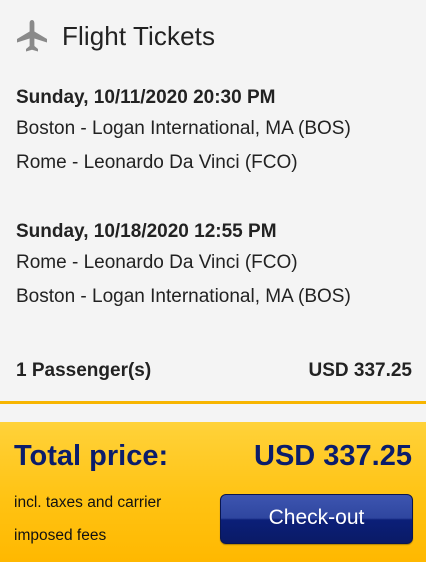 This screenshot has height=562, width=426. Describe the element at coordinates (91, 456) in the screenshot. I see `total-label: Total price:` at that location.